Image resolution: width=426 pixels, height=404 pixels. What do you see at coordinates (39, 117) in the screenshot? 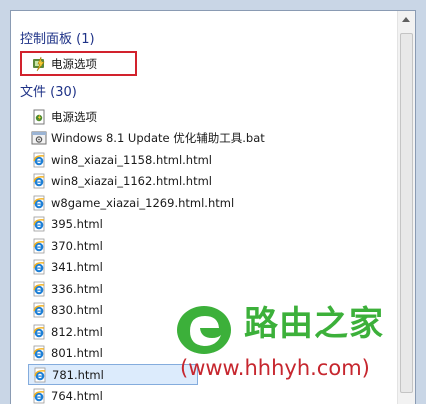
I see `power-document-icon` at bounding box center [39, 117].